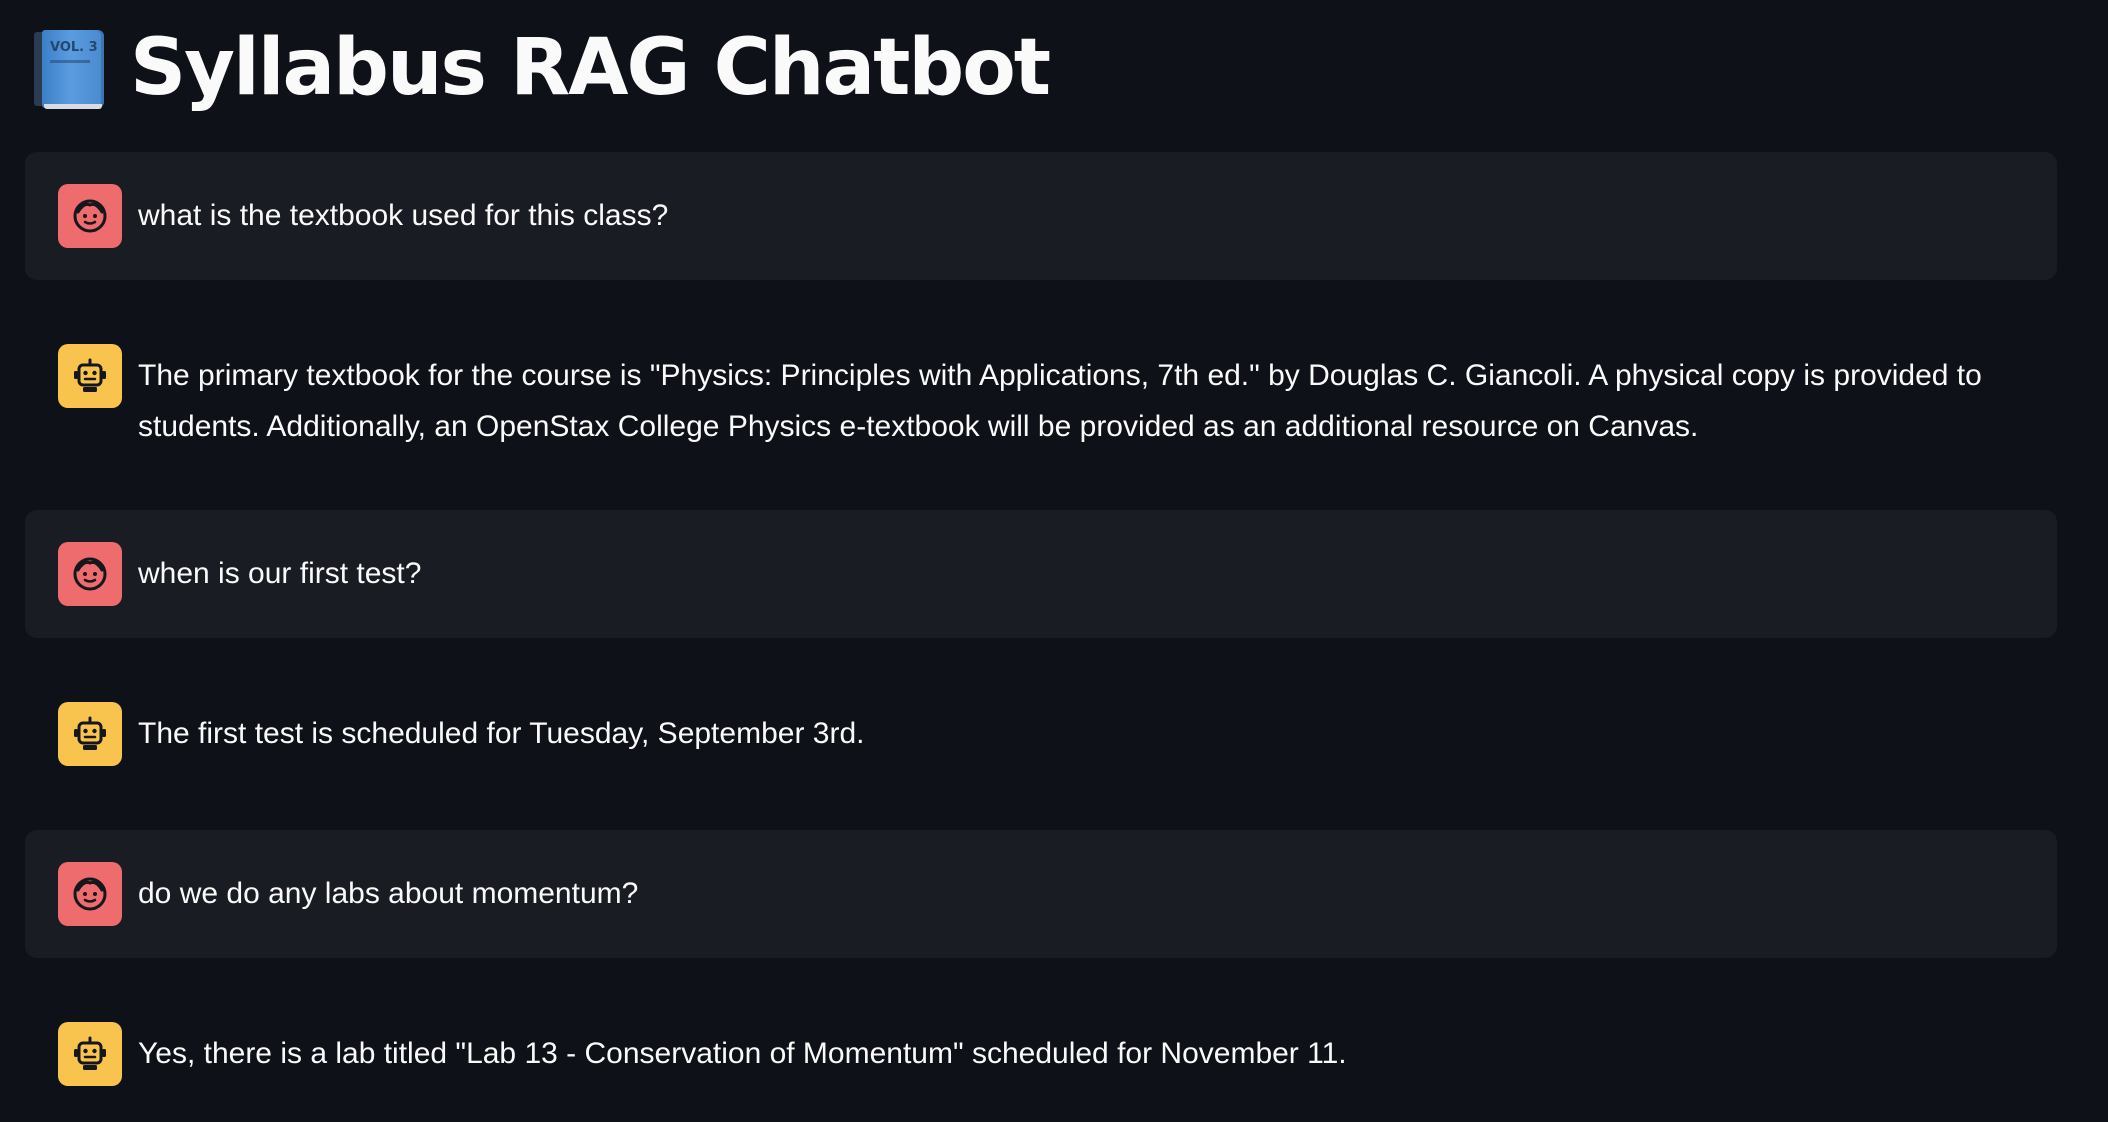 This screenshot has width=2108, height=1122. What do you see at coordinates (74, 47) in the screenshot?
I see `book-volume-label: VOL. 3` at bounding box center [74, 47].